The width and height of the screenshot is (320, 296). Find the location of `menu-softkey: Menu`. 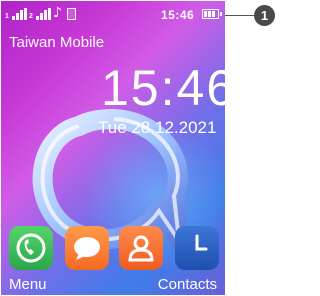

menu-softkey: Menu is located at coordinates (28, 284).